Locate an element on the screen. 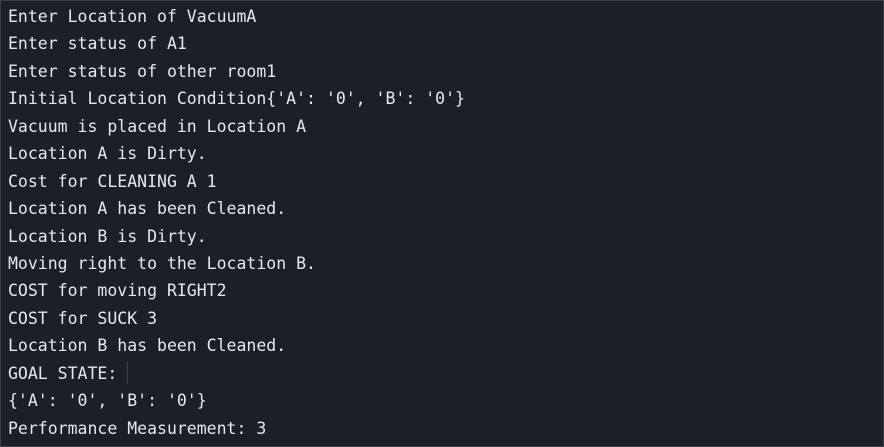 This screenshot has width=884, height=447. output-line-9-text: Location B is Dirty. is located at coordinates (107, 236).